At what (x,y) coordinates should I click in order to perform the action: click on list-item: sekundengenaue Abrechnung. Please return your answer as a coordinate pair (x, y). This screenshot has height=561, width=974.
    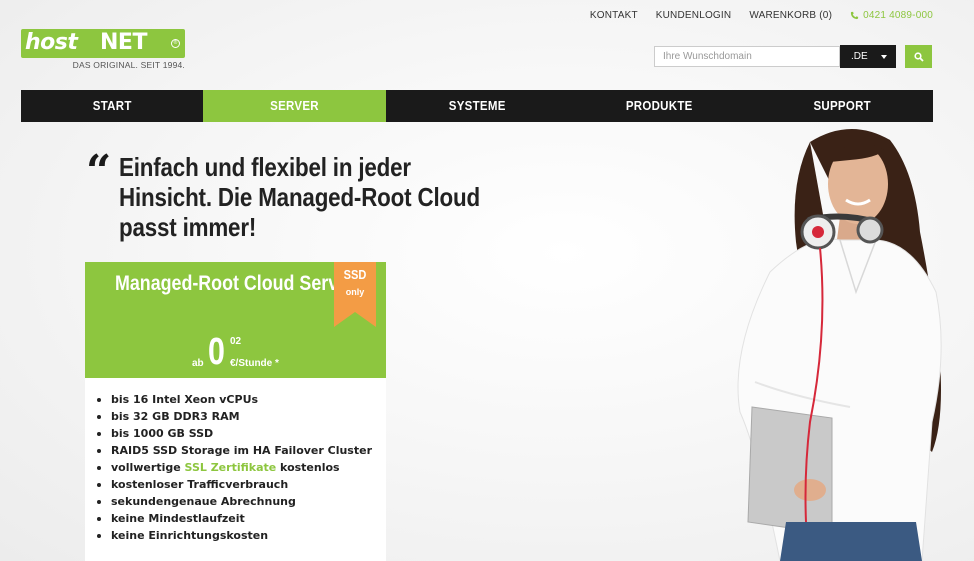
    Looking at the image, I should click on (240, 501).